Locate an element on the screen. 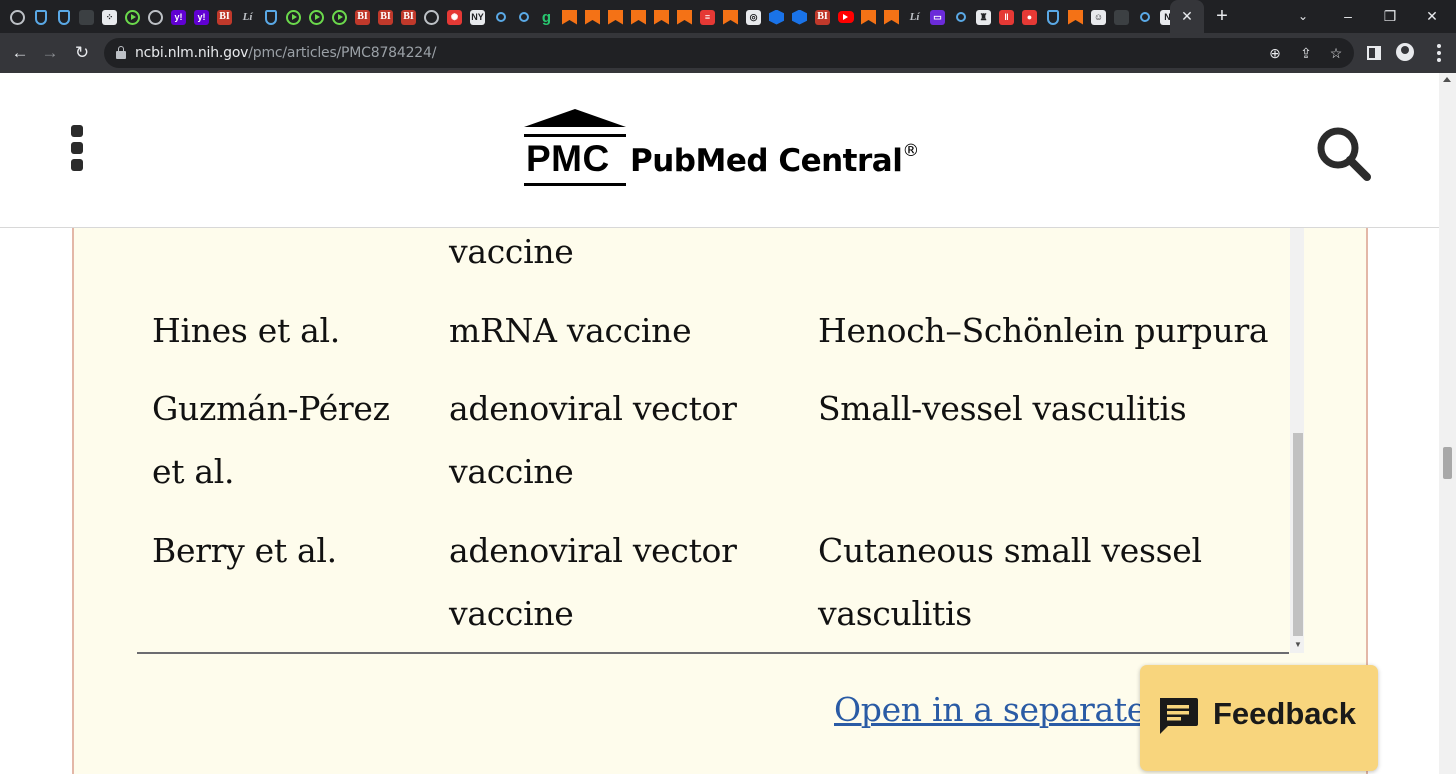 Image resolution: width=1456 pixels, height=774 pixels. pmc-logo: PMC PubMed Central® is located at coordinates (724, 149).